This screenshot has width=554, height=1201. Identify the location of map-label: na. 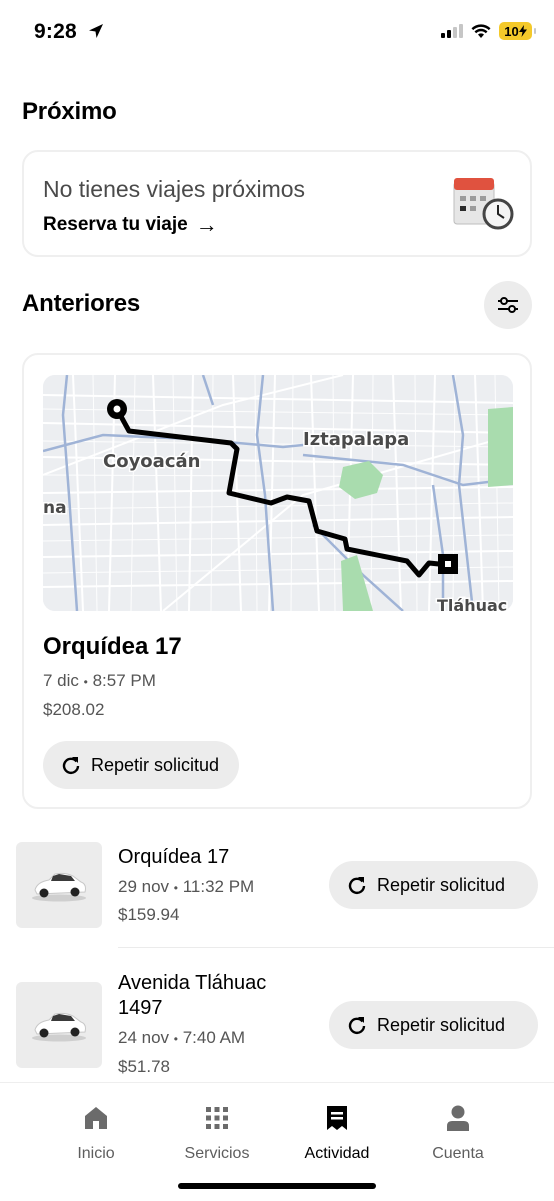
(55, 508).